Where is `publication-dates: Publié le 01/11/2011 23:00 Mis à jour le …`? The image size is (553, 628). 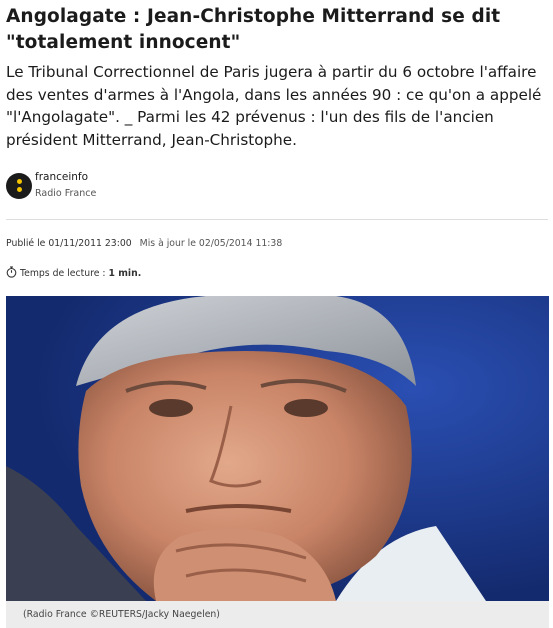
publication-dates: Publié le 01/11/2011 23:00 Mis à jour le … is located at coordinates (144, 243).